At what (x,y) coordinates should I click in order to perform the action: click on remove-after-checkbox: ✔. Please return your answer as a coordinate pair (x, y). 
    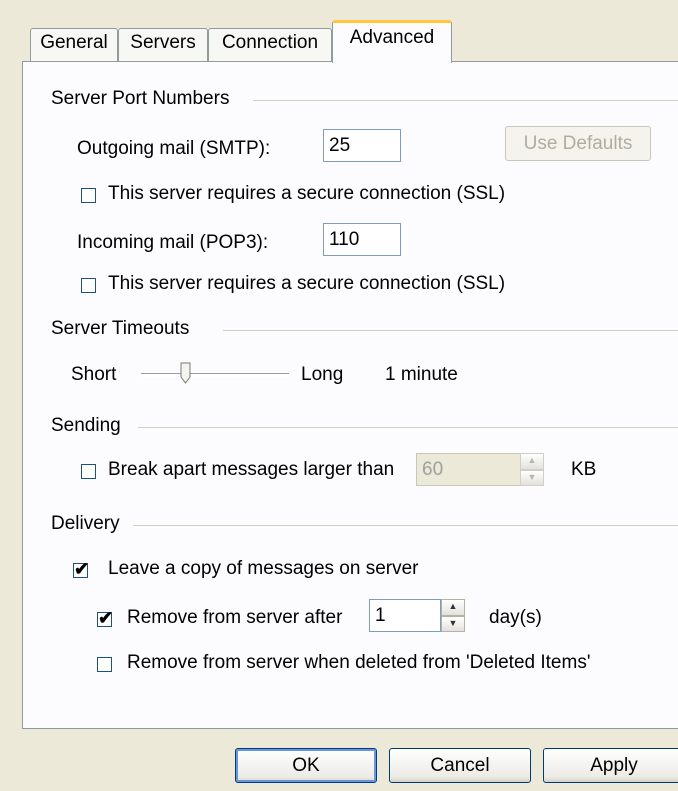
    Looking at the image, I should click on (105, 618).